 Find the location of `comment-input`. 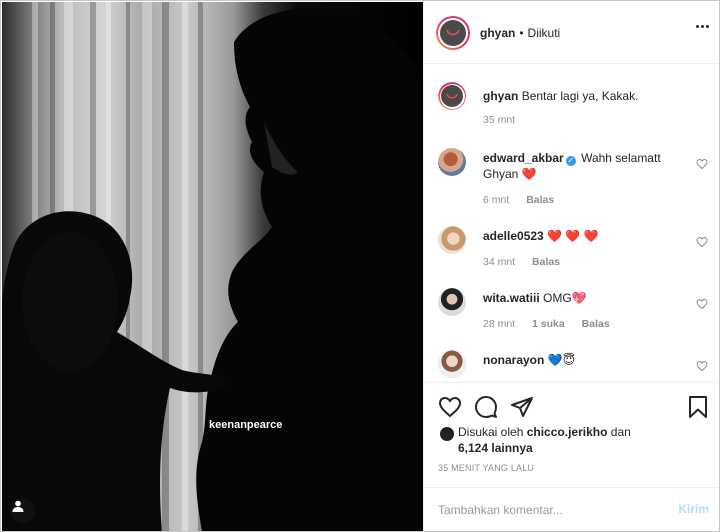

comment-input is located at coordinates (548, 510).